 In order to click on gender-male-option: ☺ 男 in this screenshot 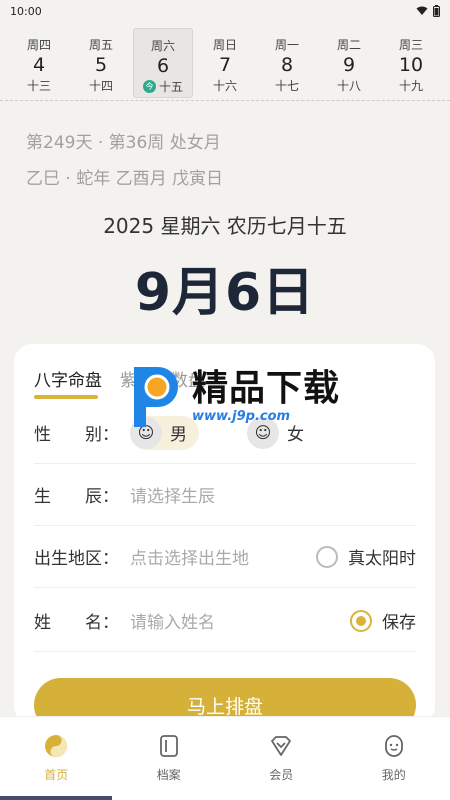, I will do `click(164, 432)`.